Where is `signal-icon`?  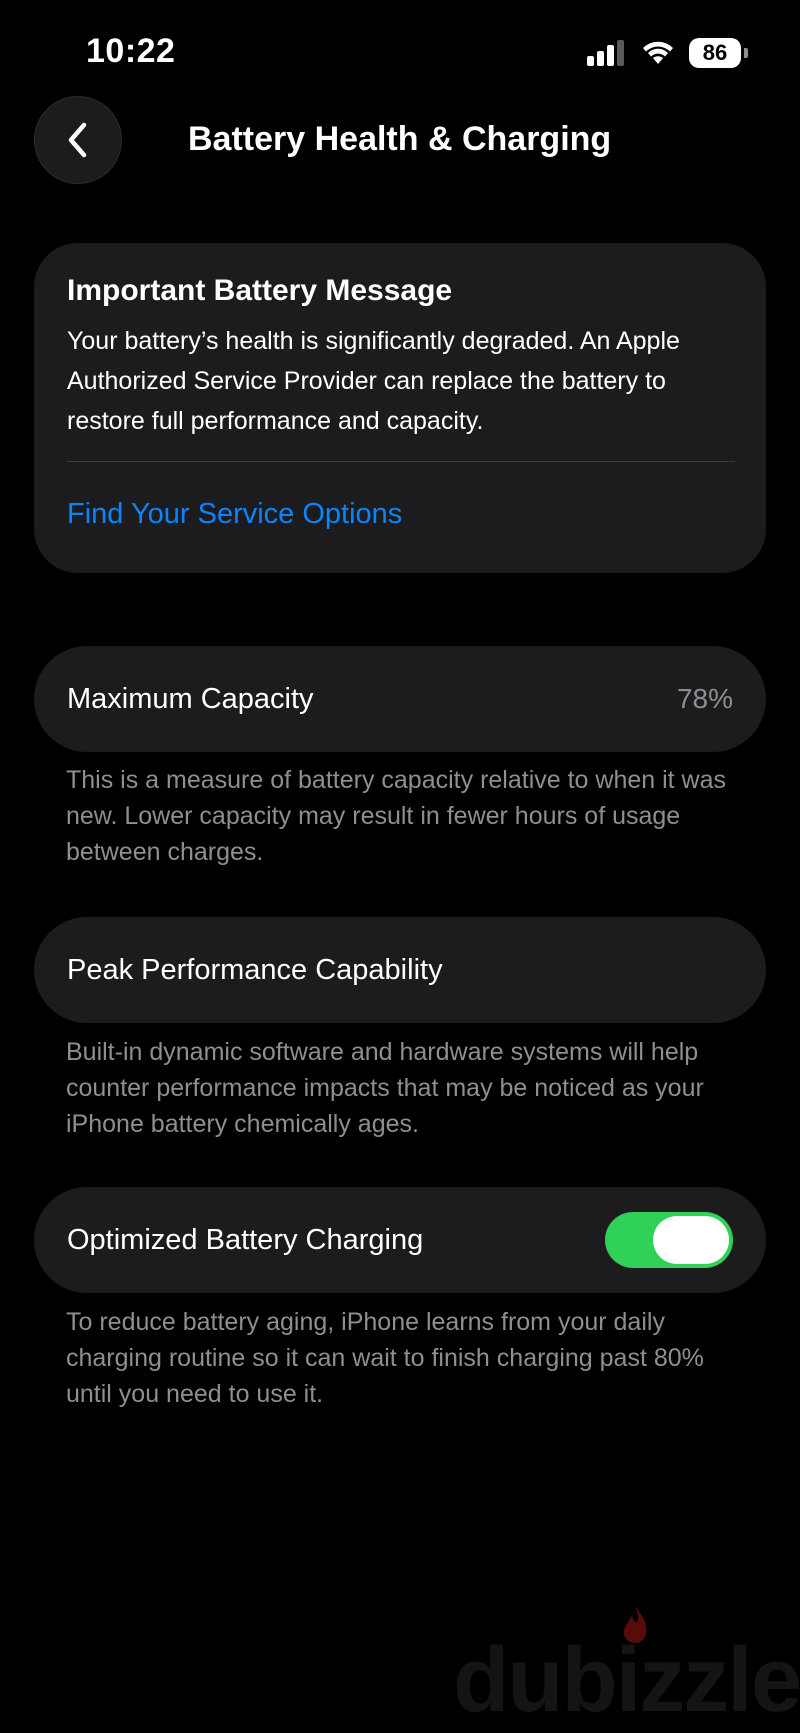
signal-icon is located at coordinates (605, 53).